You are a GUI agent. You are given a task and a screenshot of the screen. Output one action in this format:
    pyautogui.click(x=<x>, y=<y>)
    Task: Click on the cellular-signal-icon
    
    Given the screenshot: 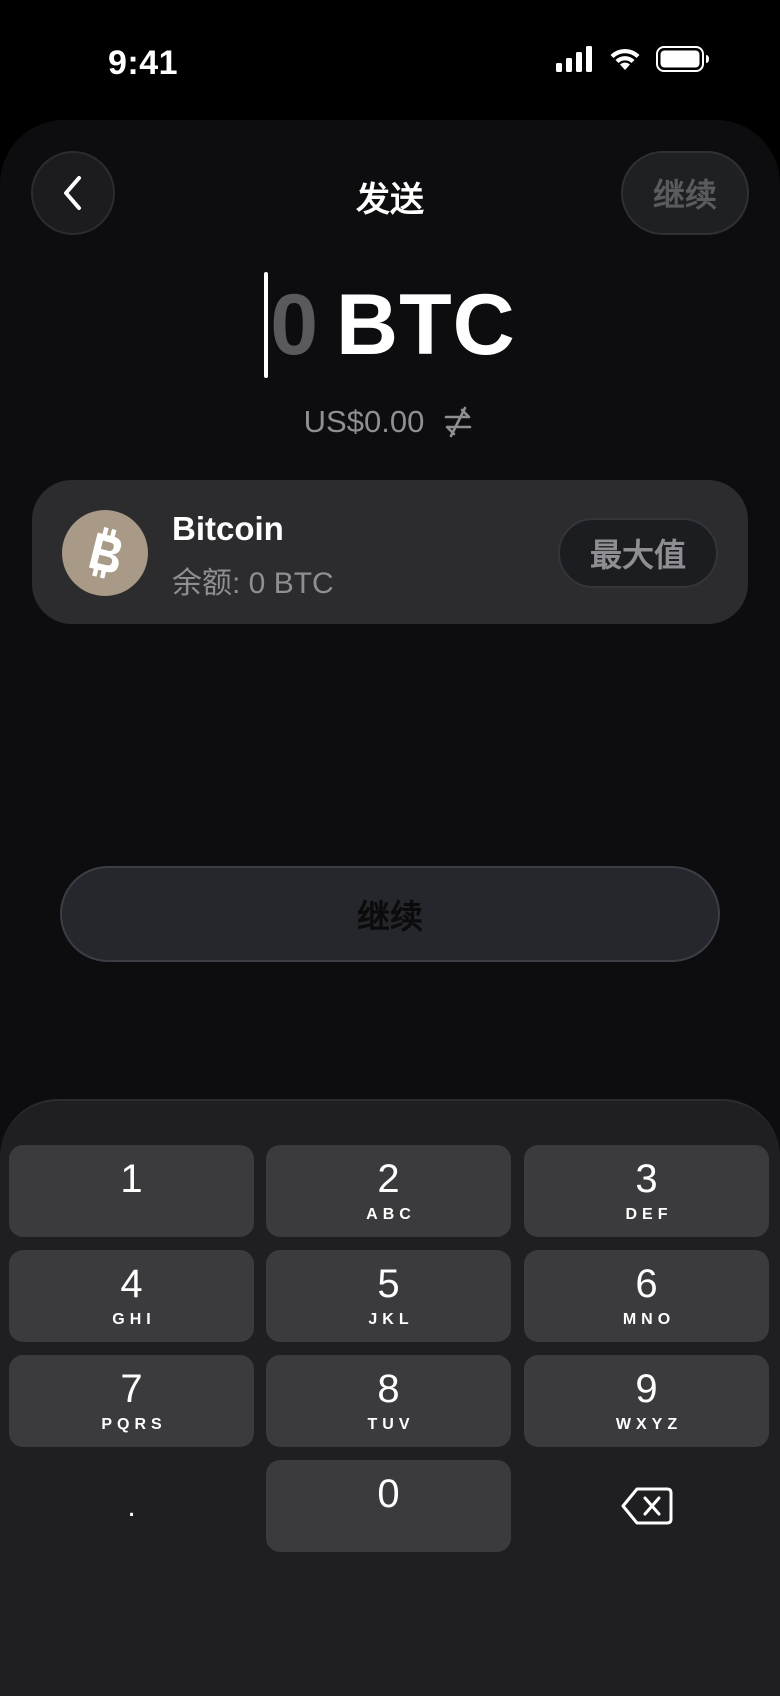 What is the action you would take?
    pyautogui.click(x=574, y=59)
    